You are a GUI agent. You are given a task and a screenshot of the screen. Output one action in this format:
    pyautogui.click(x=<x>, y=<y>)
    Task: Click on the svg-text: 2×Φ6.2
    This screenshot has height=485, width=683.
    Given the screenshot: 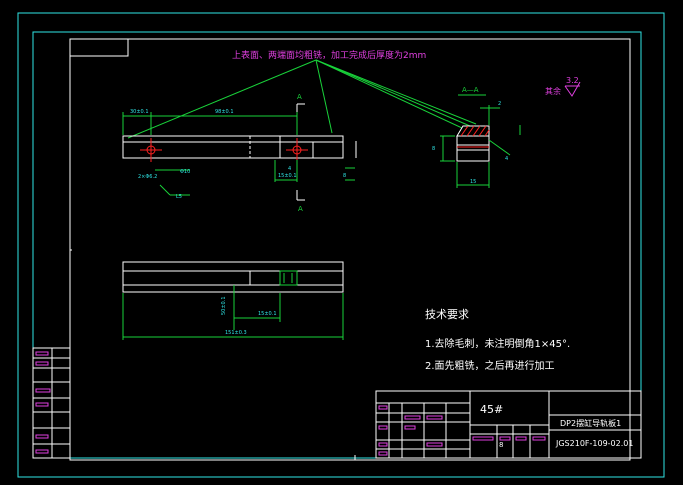 What is the action you would take?
    pyautogui.click(x=147, y=177)
    